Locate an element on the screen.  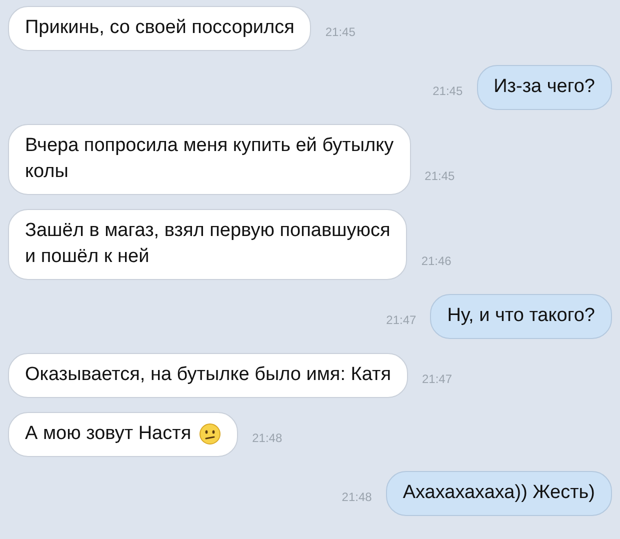
message-text: Оказывается, на бутылке было имя: Катя is located at coordinates (208, 375).